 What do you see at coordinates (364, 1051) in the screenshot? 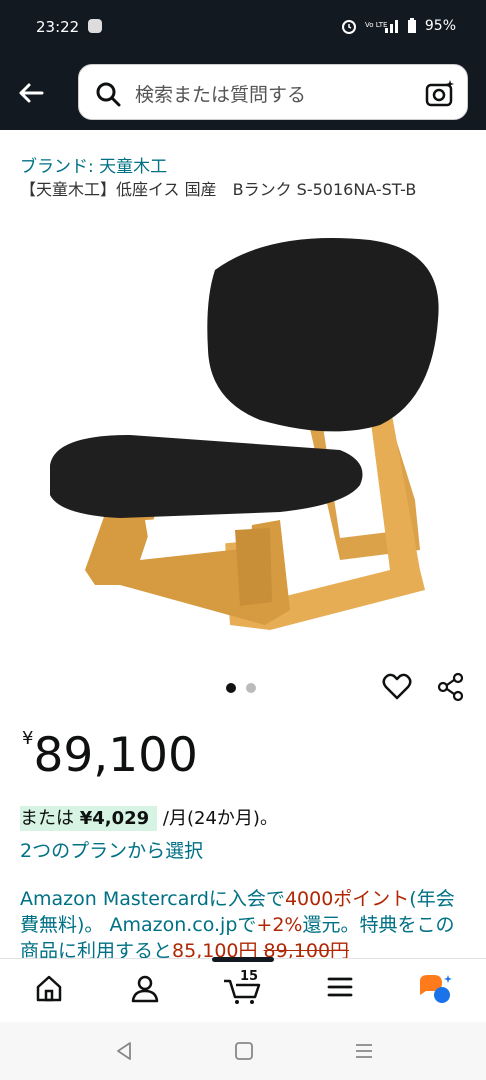
I see `recents-nav-icon` at bounding box center [364, 1051].